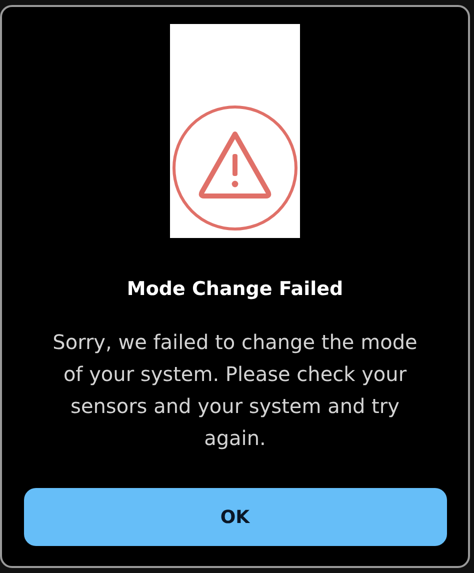 The height and width of the screenshot is (573, 474). What do you see at coordinates (235, 168) in the screenshot?
I see `warning-icon` at bounding box center [235, 168].